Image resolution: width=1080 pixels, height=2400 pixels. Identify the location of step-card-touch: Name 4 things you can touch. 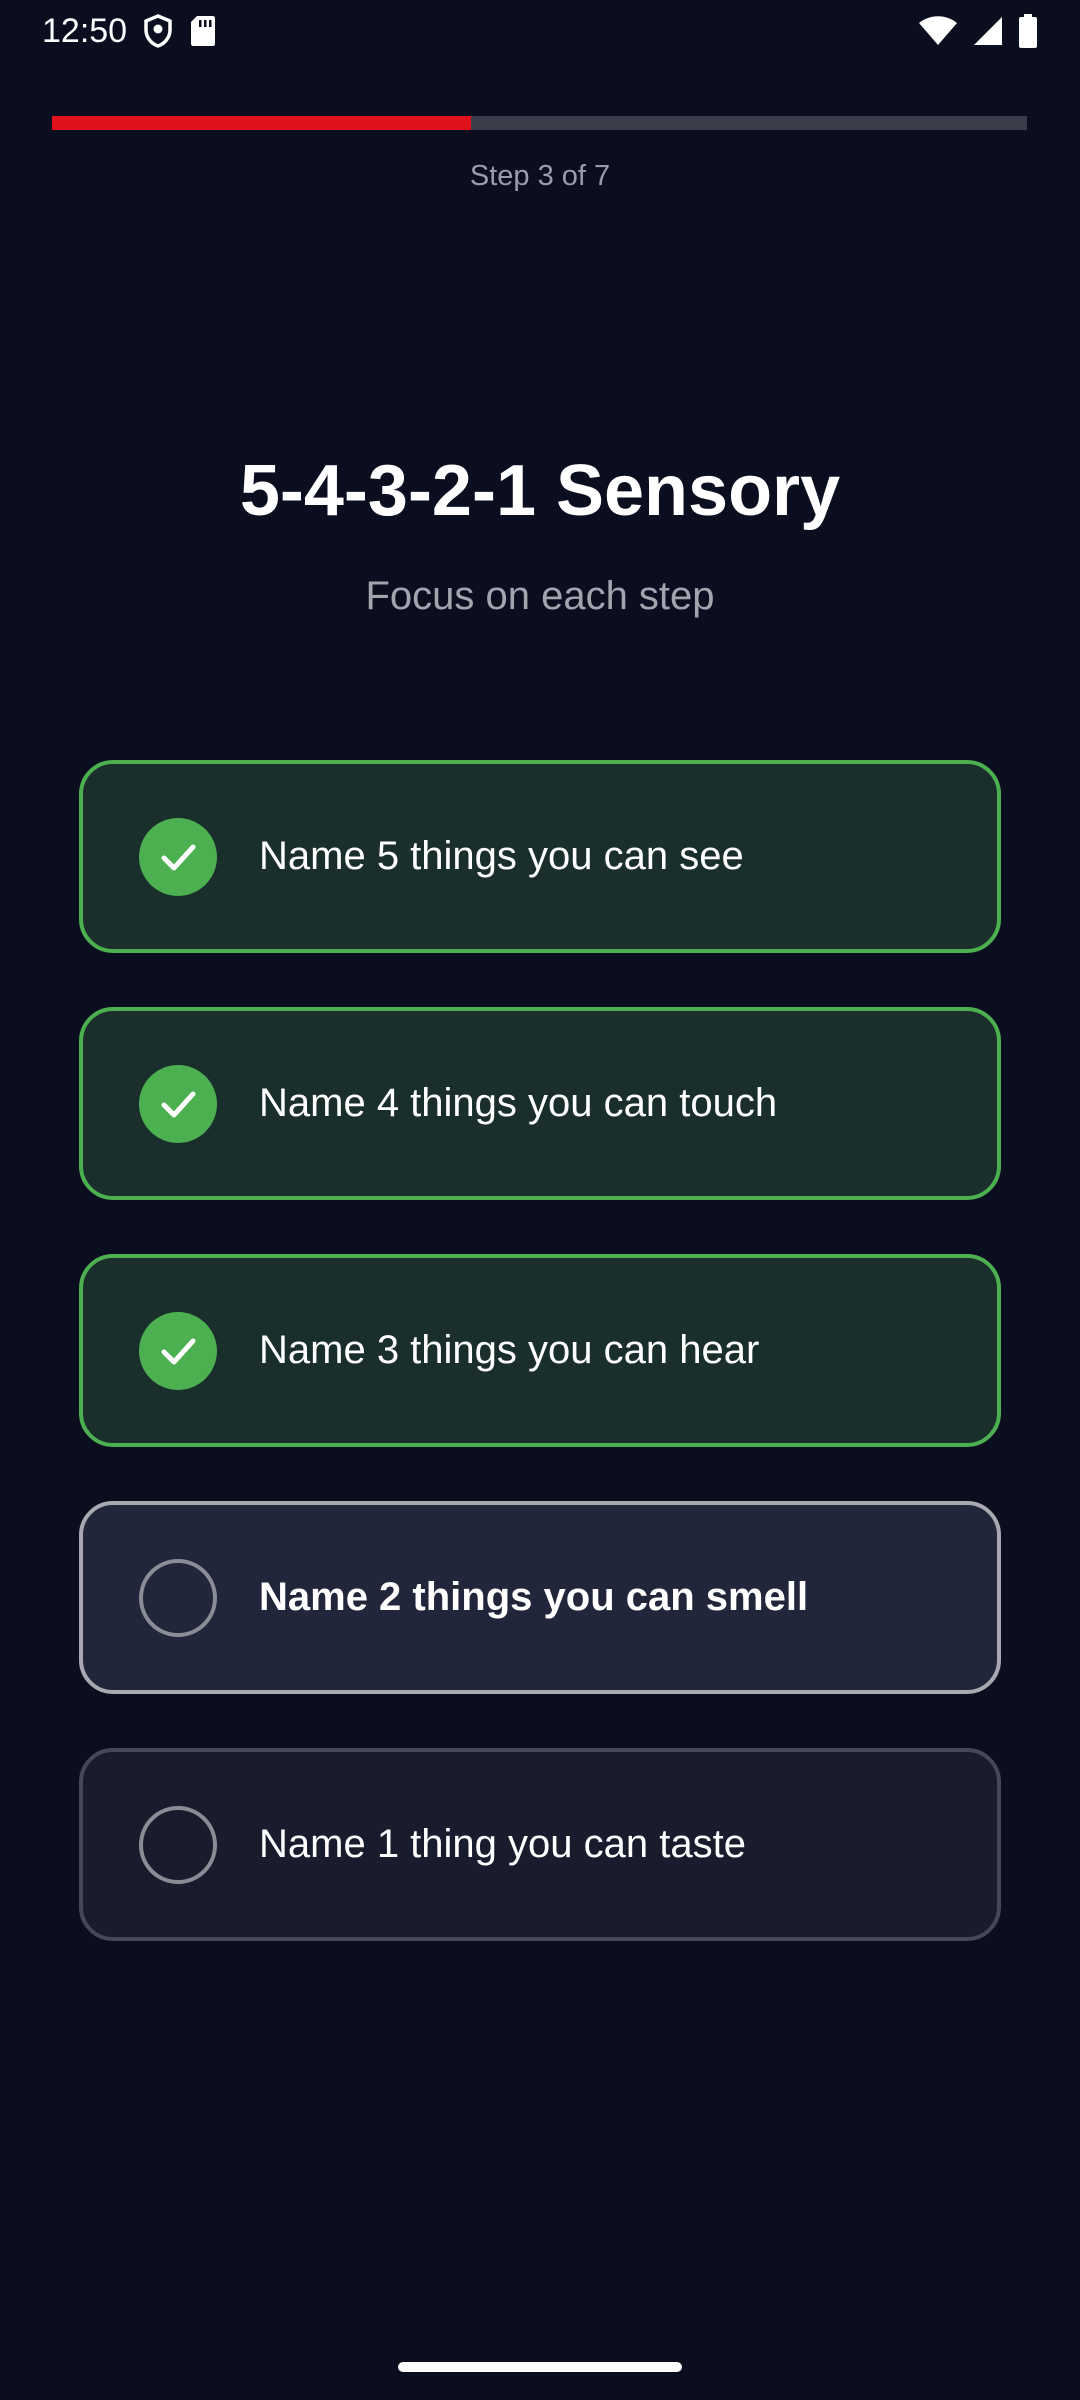
(540, 1103).